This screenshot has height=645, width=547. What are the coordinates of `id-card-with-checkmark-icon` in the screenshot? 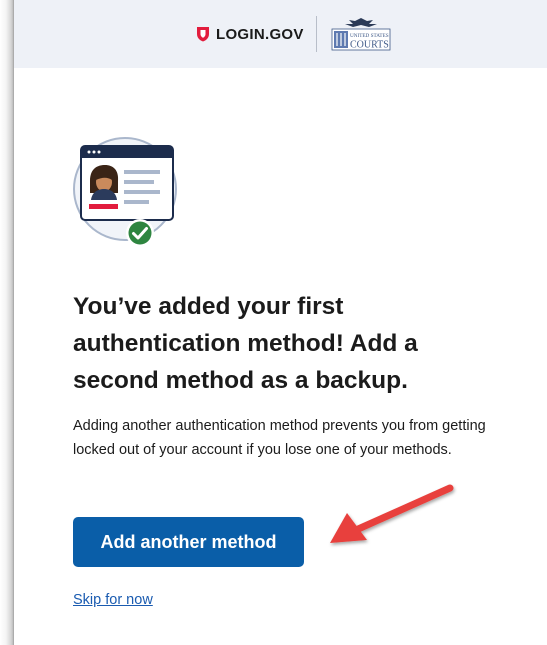 It's located at (125, 192).